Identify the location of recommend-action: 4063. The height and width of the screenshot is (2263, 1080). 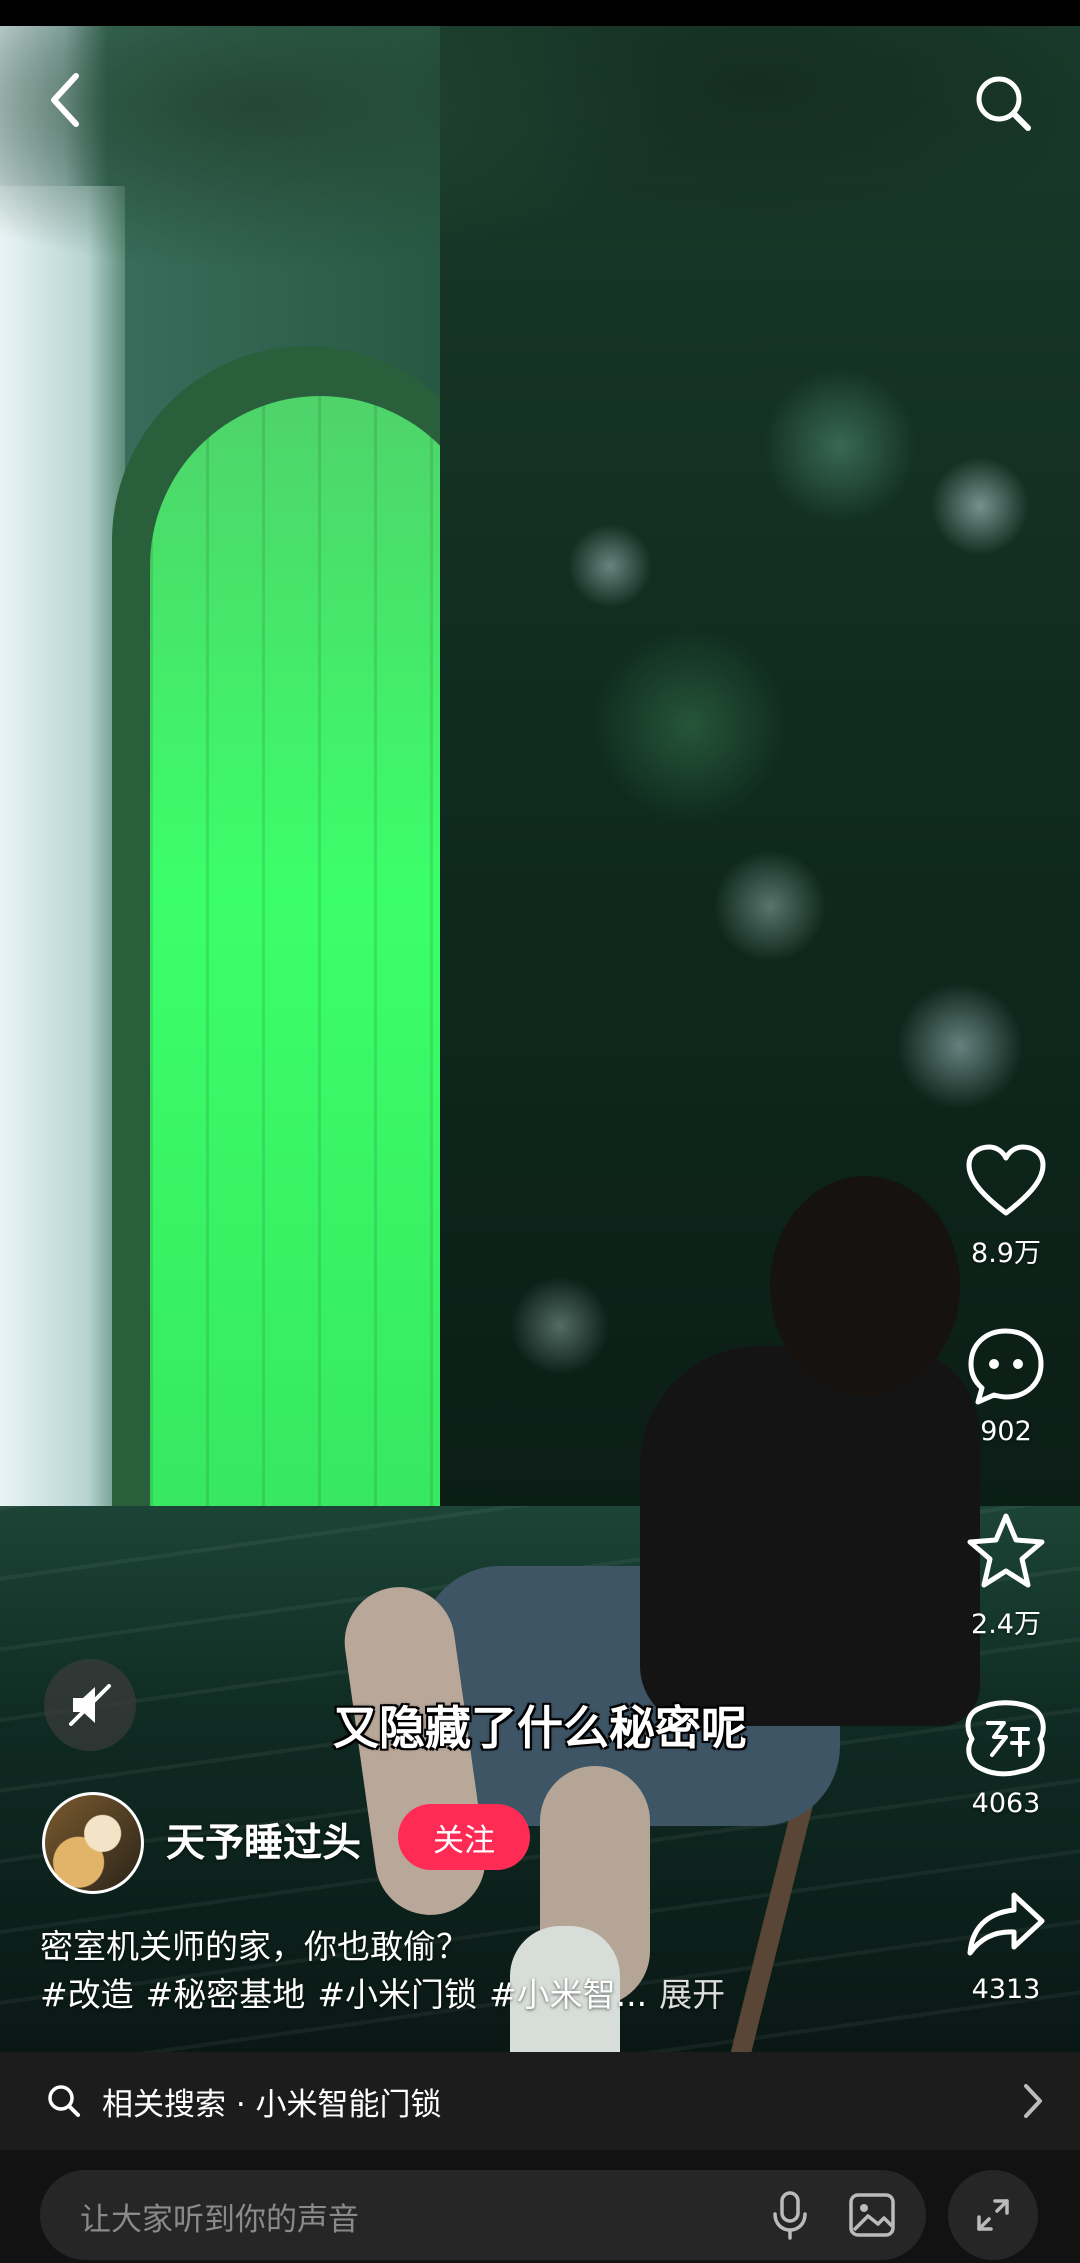
(1006, 1755).